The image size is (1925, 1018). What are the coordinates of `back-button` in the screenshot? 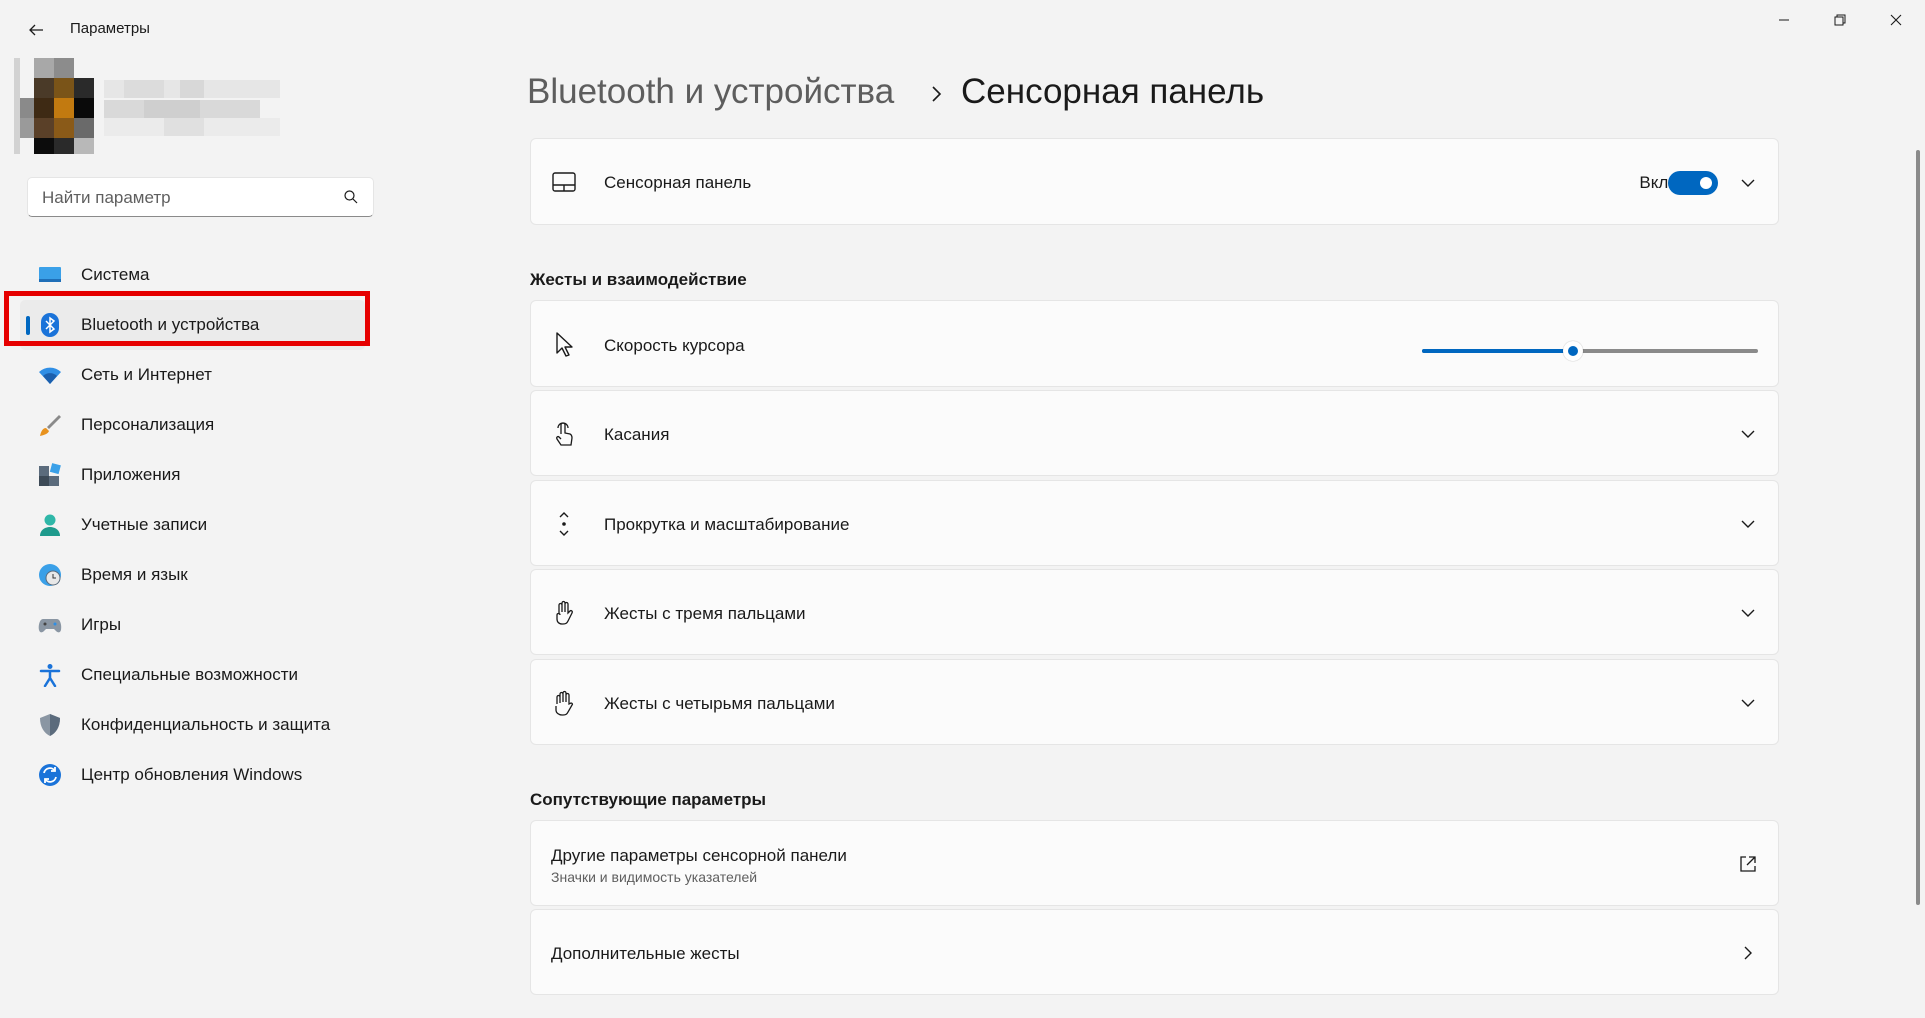 It's located at (36, 30).